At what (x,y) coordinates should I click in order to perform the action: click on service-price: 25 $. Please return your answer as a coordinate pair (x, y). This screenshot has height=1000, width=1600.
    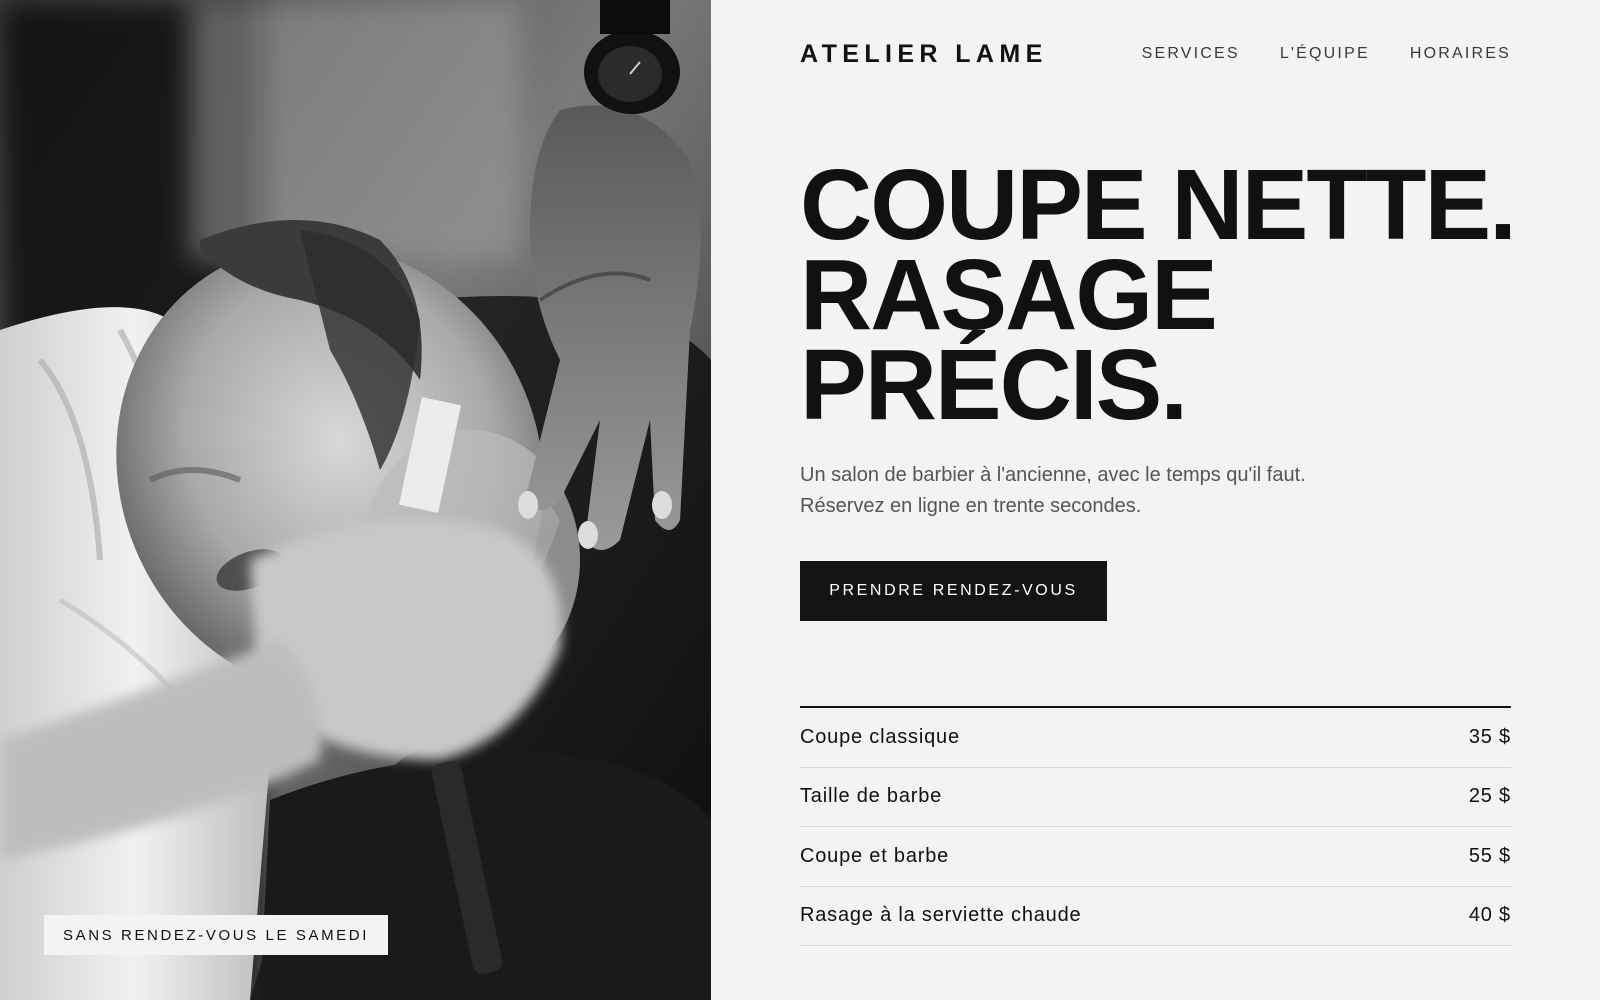
    Looking at the image, I should click on (1489, 796).